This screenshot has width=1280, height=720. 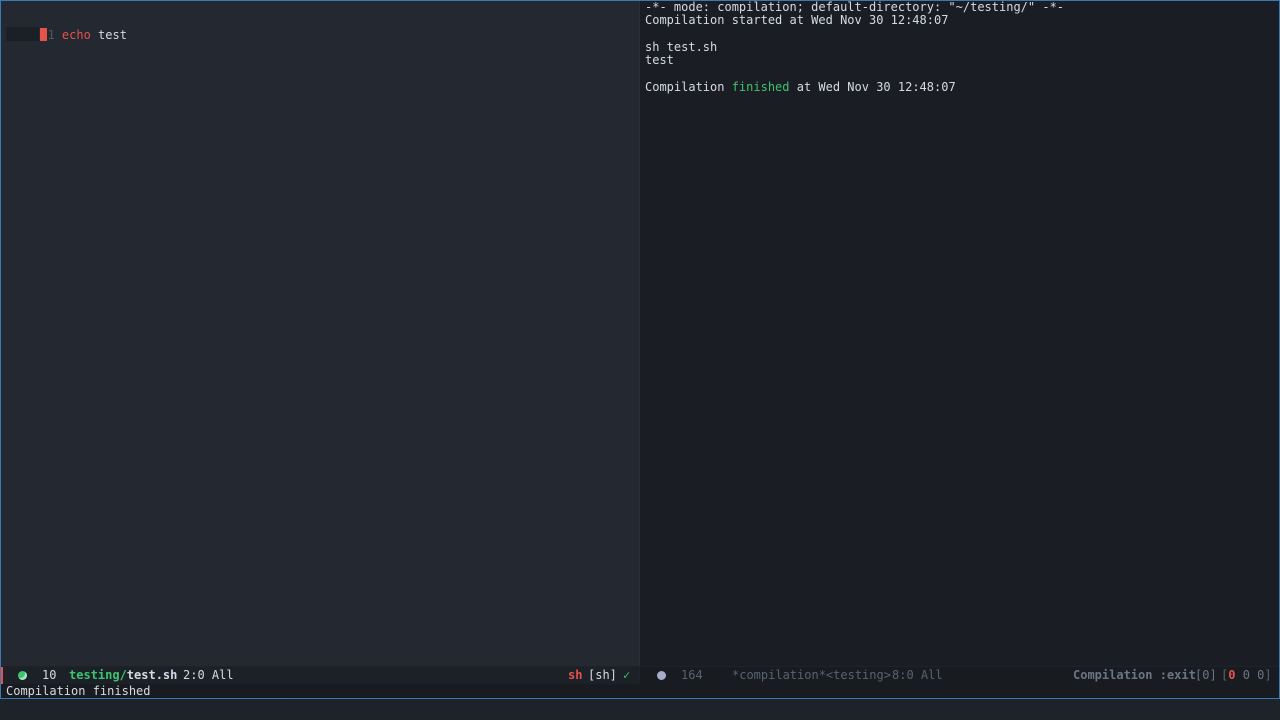 I want to click on counts-close: ], so click(x=1268, y=675).